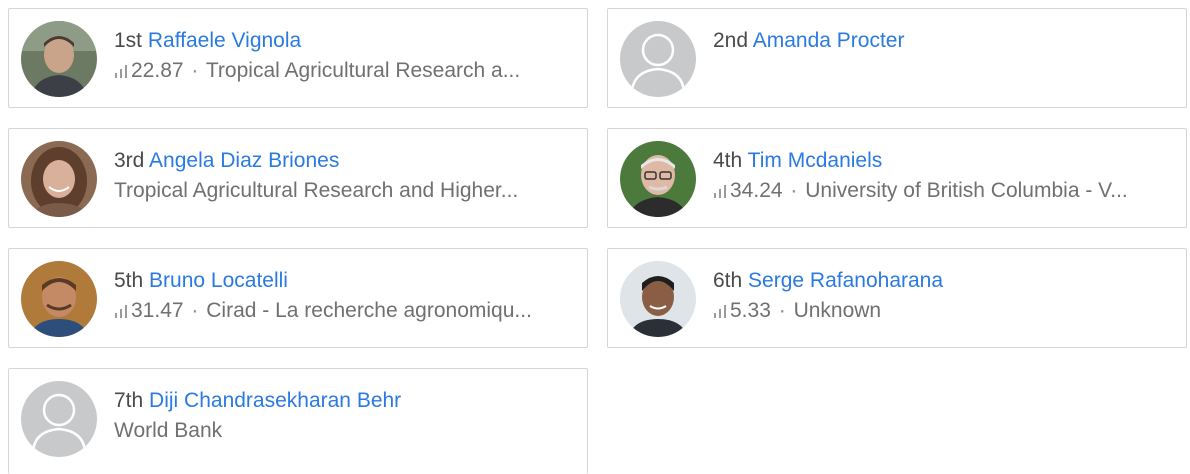 The height and width of the screenshot is (474, 1190). I want to click on person-card: 2nd Amanda Procter, so click(897, 58).